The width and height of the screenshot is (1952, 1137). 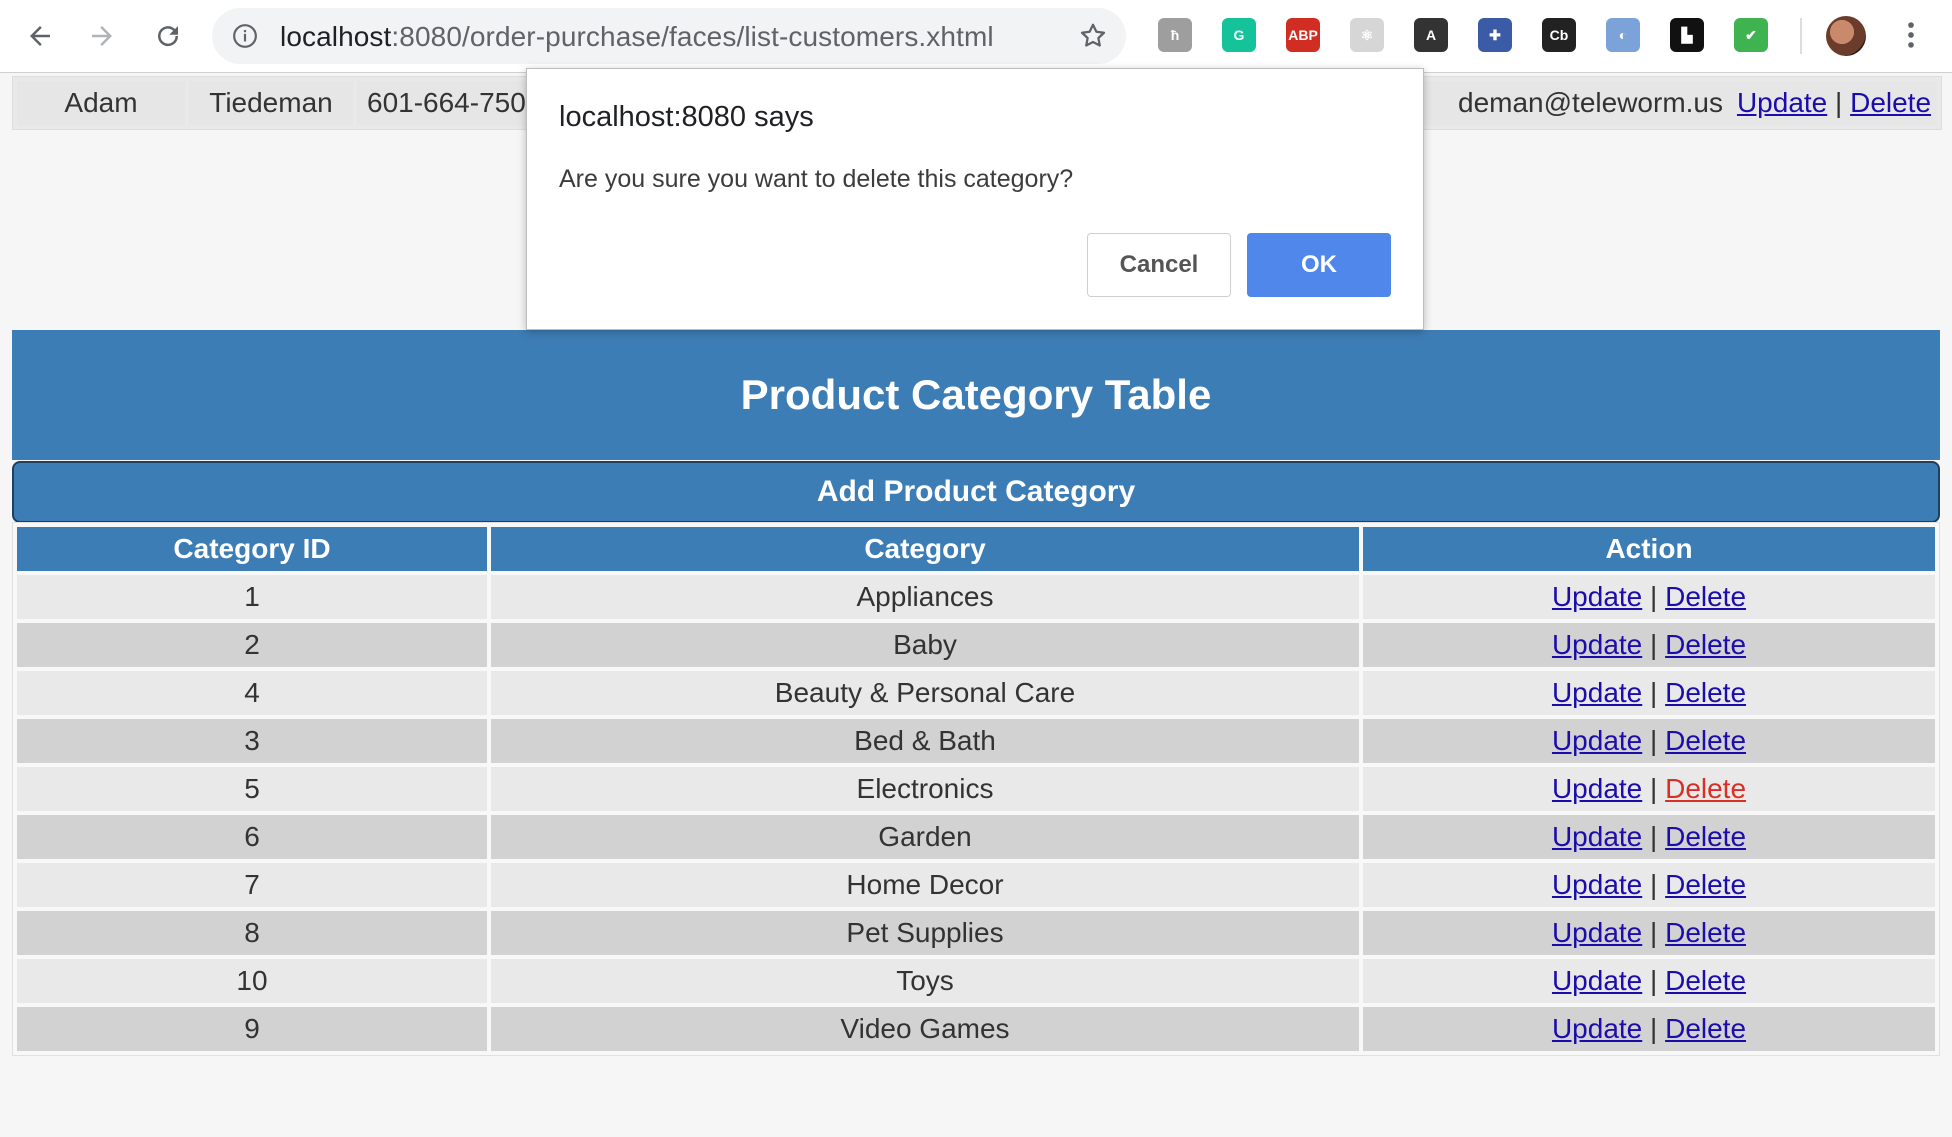 What do you see at coordinates (925, 741) in the screenshot?
I see `category-name-cell: Bed & Bath` at bounding box center [925, 741].